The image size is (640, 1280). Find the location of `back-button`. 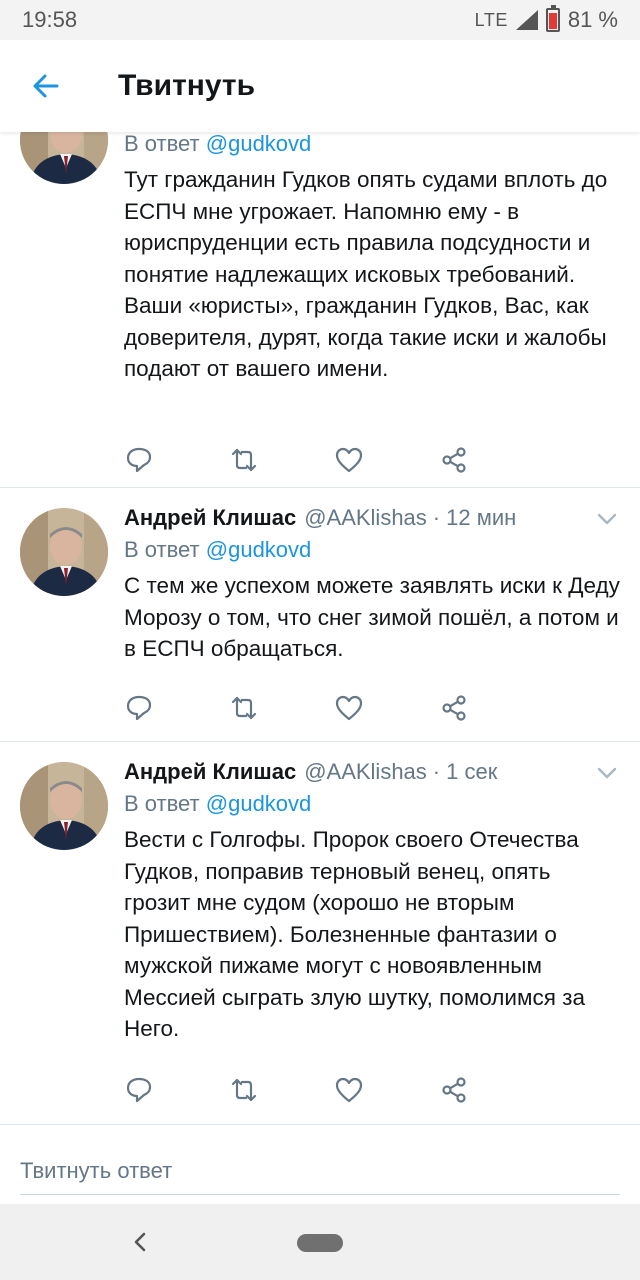

back-button is located at coordinates (46, 86).